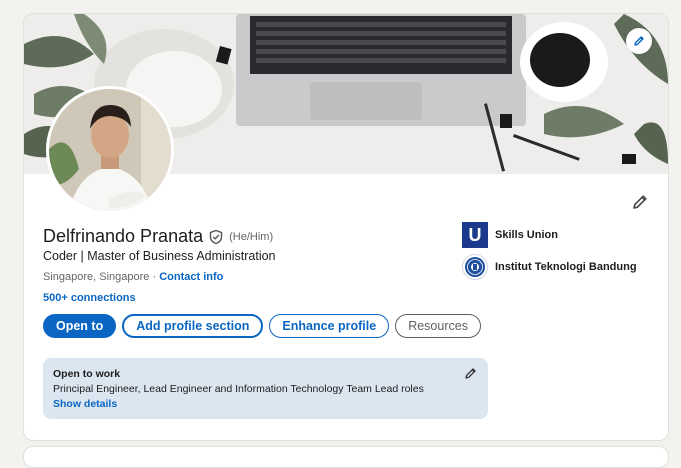 The image size is (681, 468). Describe the element at coordinates (566, 267) in the screenshot. I see `company-name: Institut Teknologi Bandung` at that location.